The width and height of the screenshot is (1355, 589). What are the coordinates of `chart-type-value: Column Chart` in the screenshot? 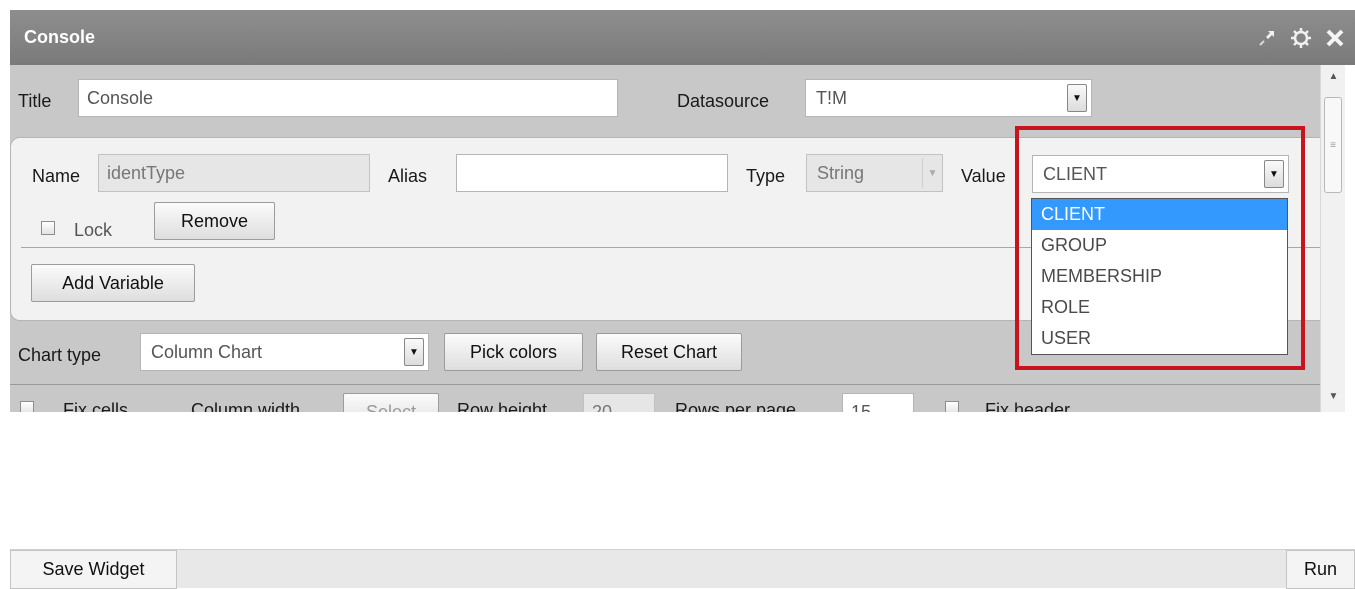 It's located at (207, 351).